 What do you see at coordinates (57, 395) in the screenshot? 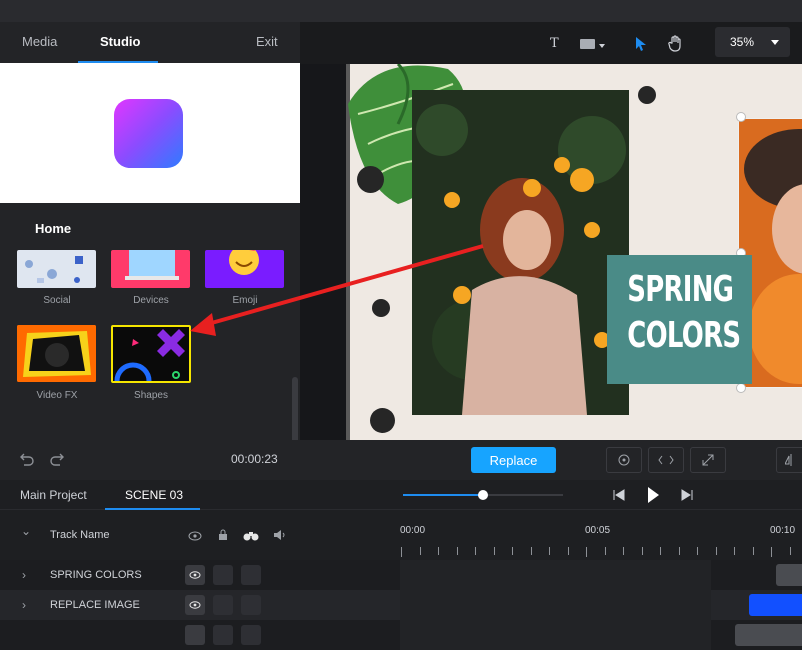
I see `videofx-label: Video FX` at bounding box center [57, 395].